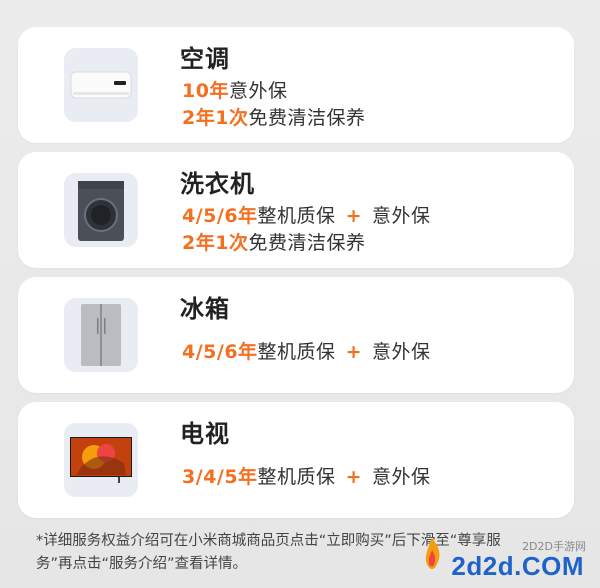 This screenshot has height=588, width=600. What do you see at coordinates (101, 335) in the screenshot?
I see `refrigerator-icon` at bounding box center [101, 335].